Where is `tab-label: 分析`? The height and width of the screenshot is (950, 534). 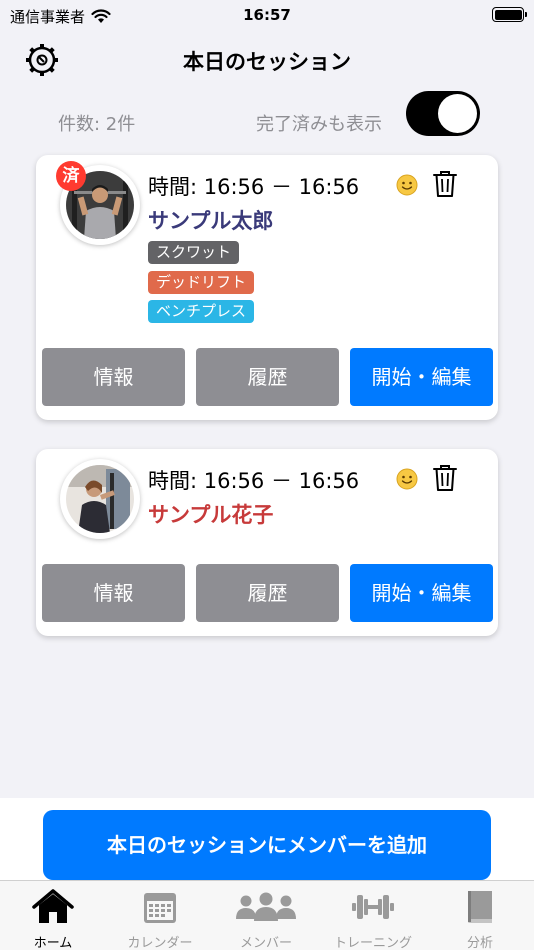
tab-label: 分析 is located at coordinates (479, 943).